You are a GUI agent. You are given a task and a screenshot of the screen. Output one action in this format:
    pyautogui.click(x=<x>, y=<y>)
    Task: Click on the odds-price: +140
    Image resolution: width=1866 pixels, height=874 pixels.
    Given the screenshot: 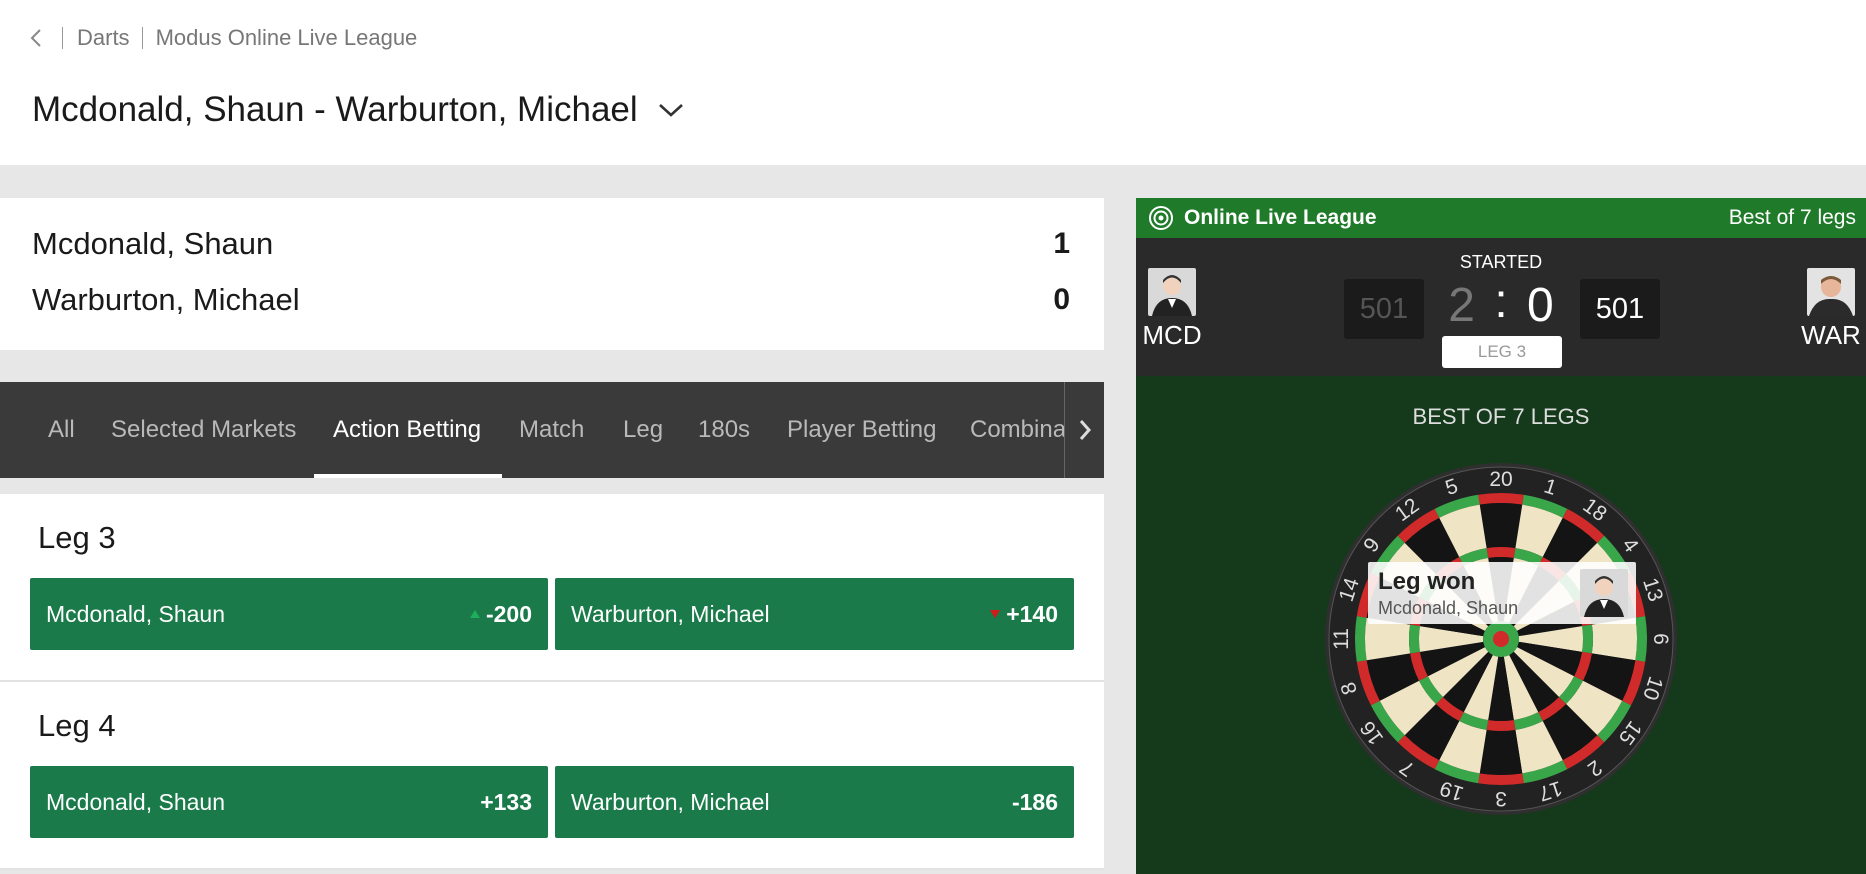 What is the action you would take?
    pyautogui.click(x=1032, y=613)
    